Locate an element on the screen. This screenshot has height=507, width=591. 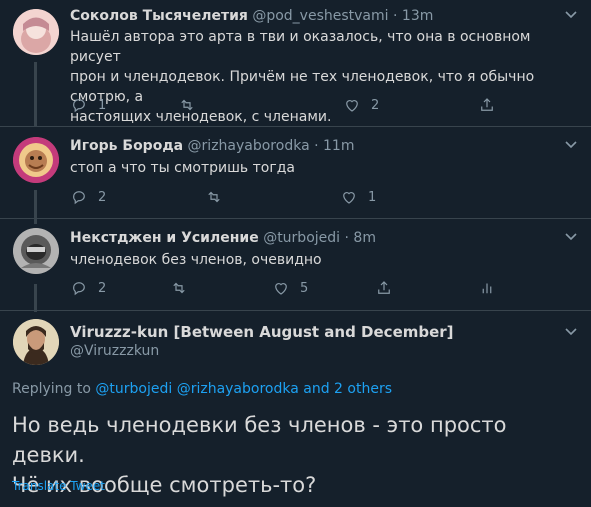
mention-link: @rizhayaborodka is located at coordinates (238, 389).